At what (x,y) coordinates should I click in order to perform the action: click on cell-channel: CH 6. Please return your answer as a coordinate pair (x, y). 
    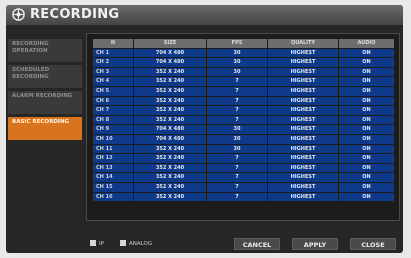
    Looking at the image, I should click on (113, 101).